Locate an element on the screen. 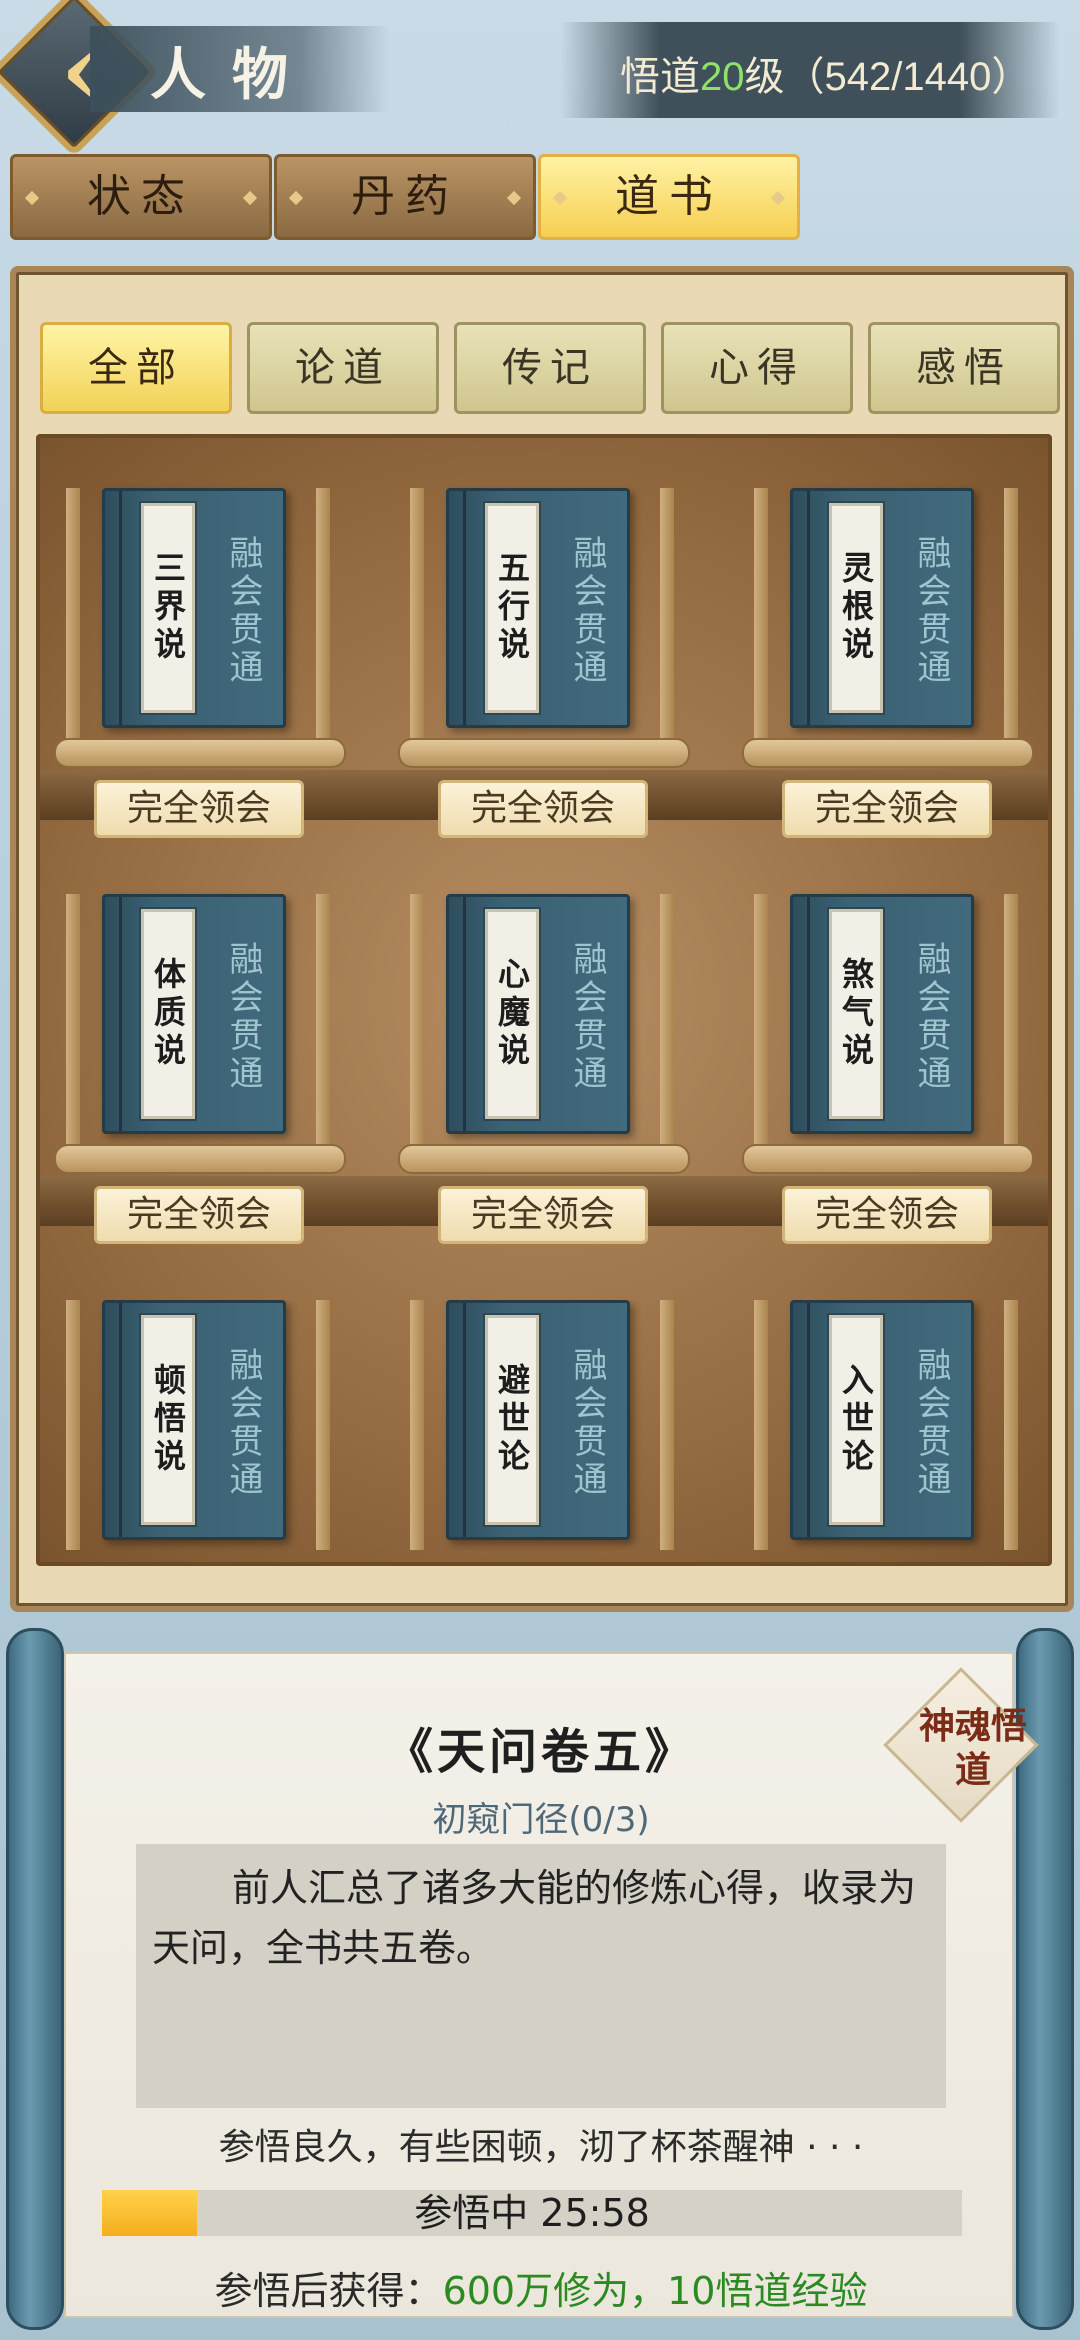  category-tab-all: 全部 is located at coordinates (136, 368).